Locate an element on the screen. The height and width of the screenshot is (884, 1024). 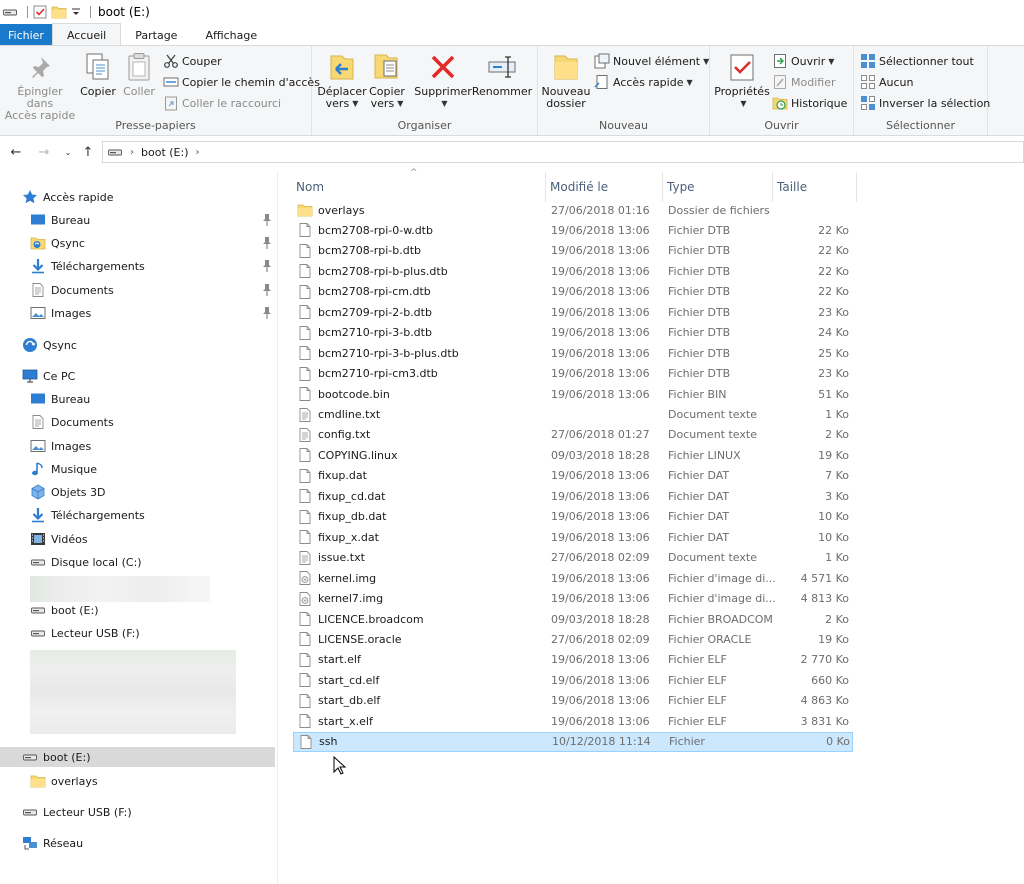
cut-button: Couper is located at coordinates (192, 61).